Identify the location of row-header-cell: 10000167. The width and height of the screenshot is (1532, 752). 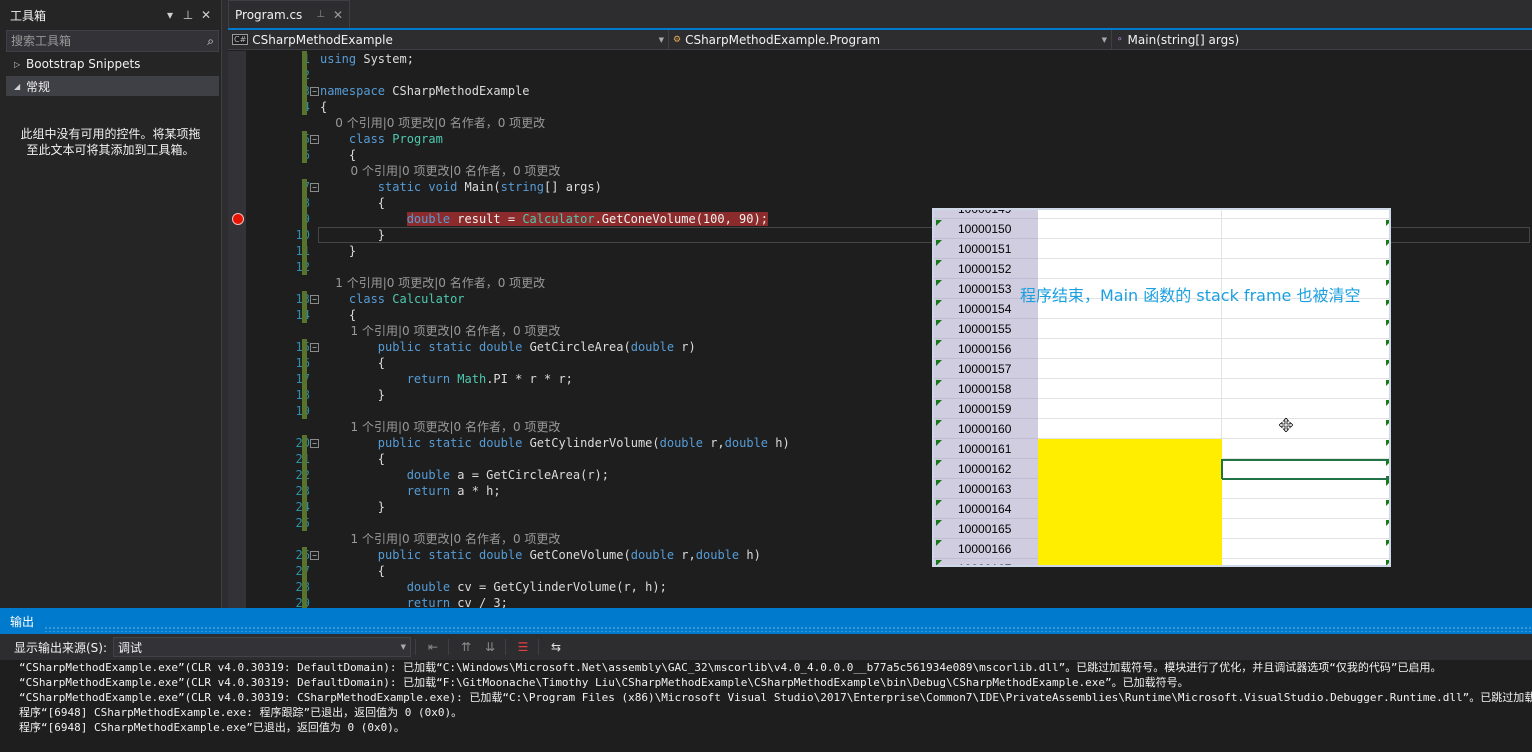
(986, 562).